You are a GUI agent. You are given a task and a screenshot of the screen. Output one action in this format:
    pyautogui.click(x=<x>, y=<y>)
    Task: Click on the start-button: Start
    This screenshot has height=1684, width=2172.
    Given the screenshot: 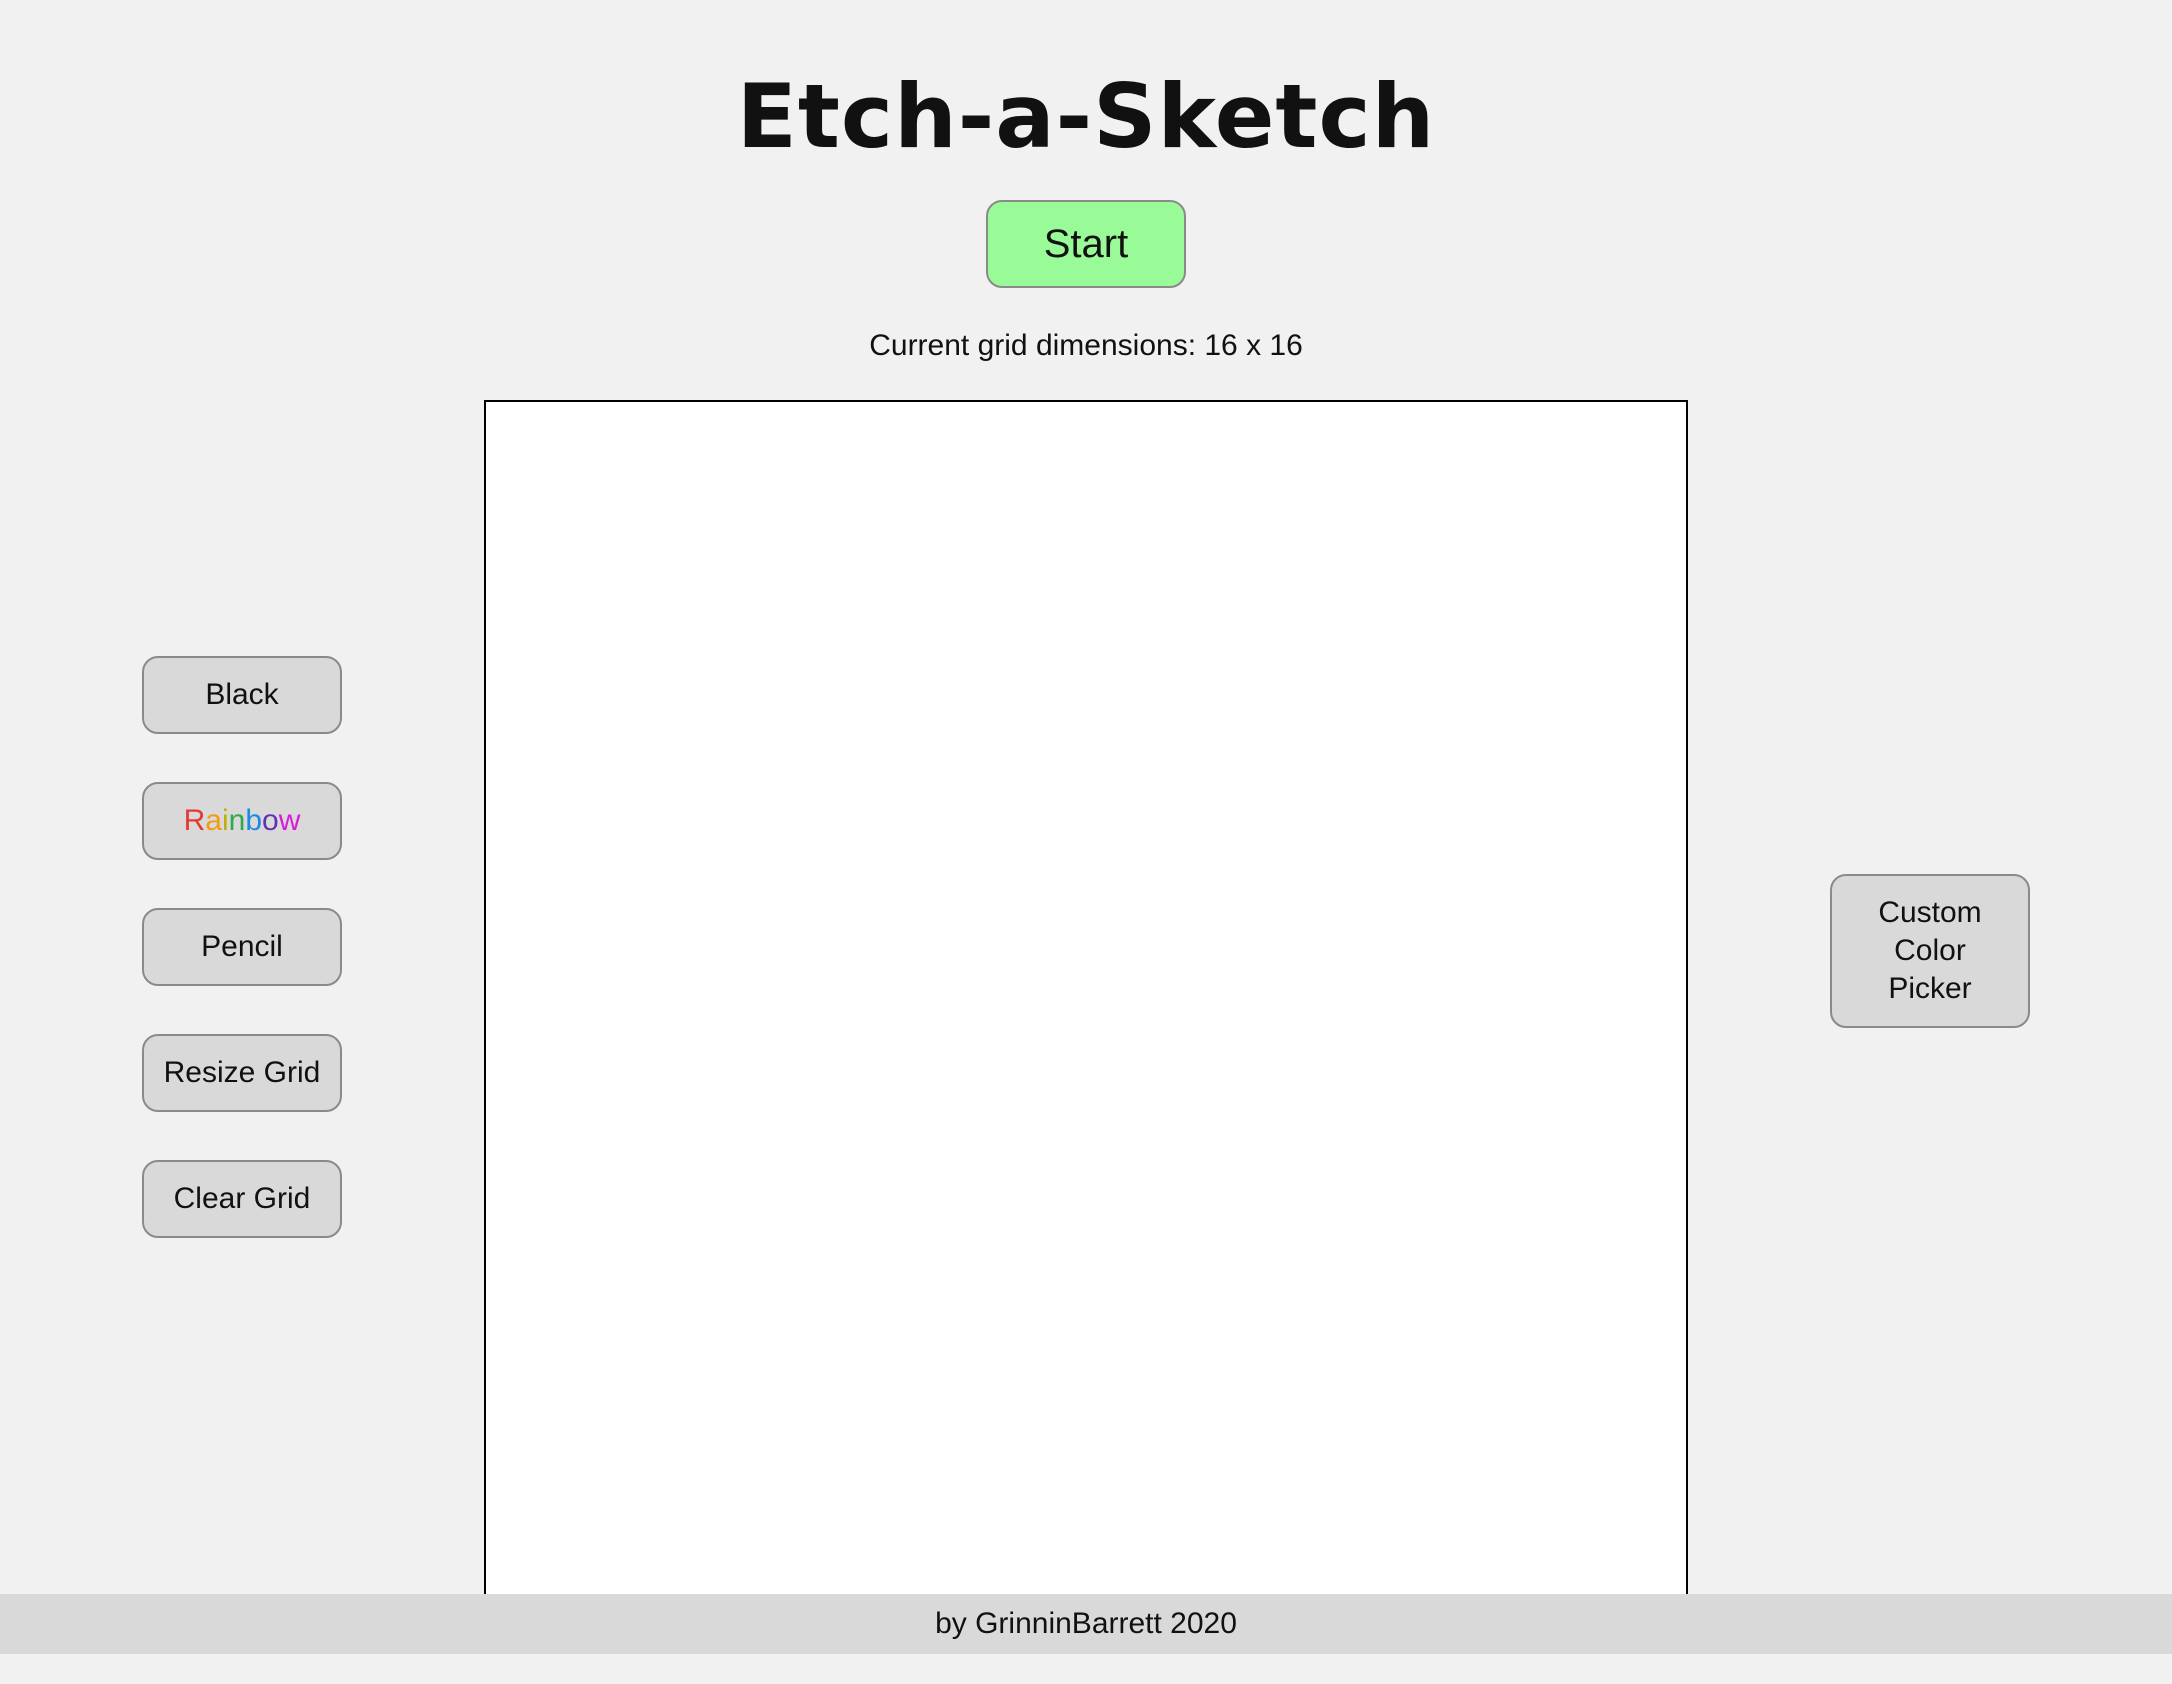 What is the action you would take?
    pyautogui.click(x=1086, y=244)
    